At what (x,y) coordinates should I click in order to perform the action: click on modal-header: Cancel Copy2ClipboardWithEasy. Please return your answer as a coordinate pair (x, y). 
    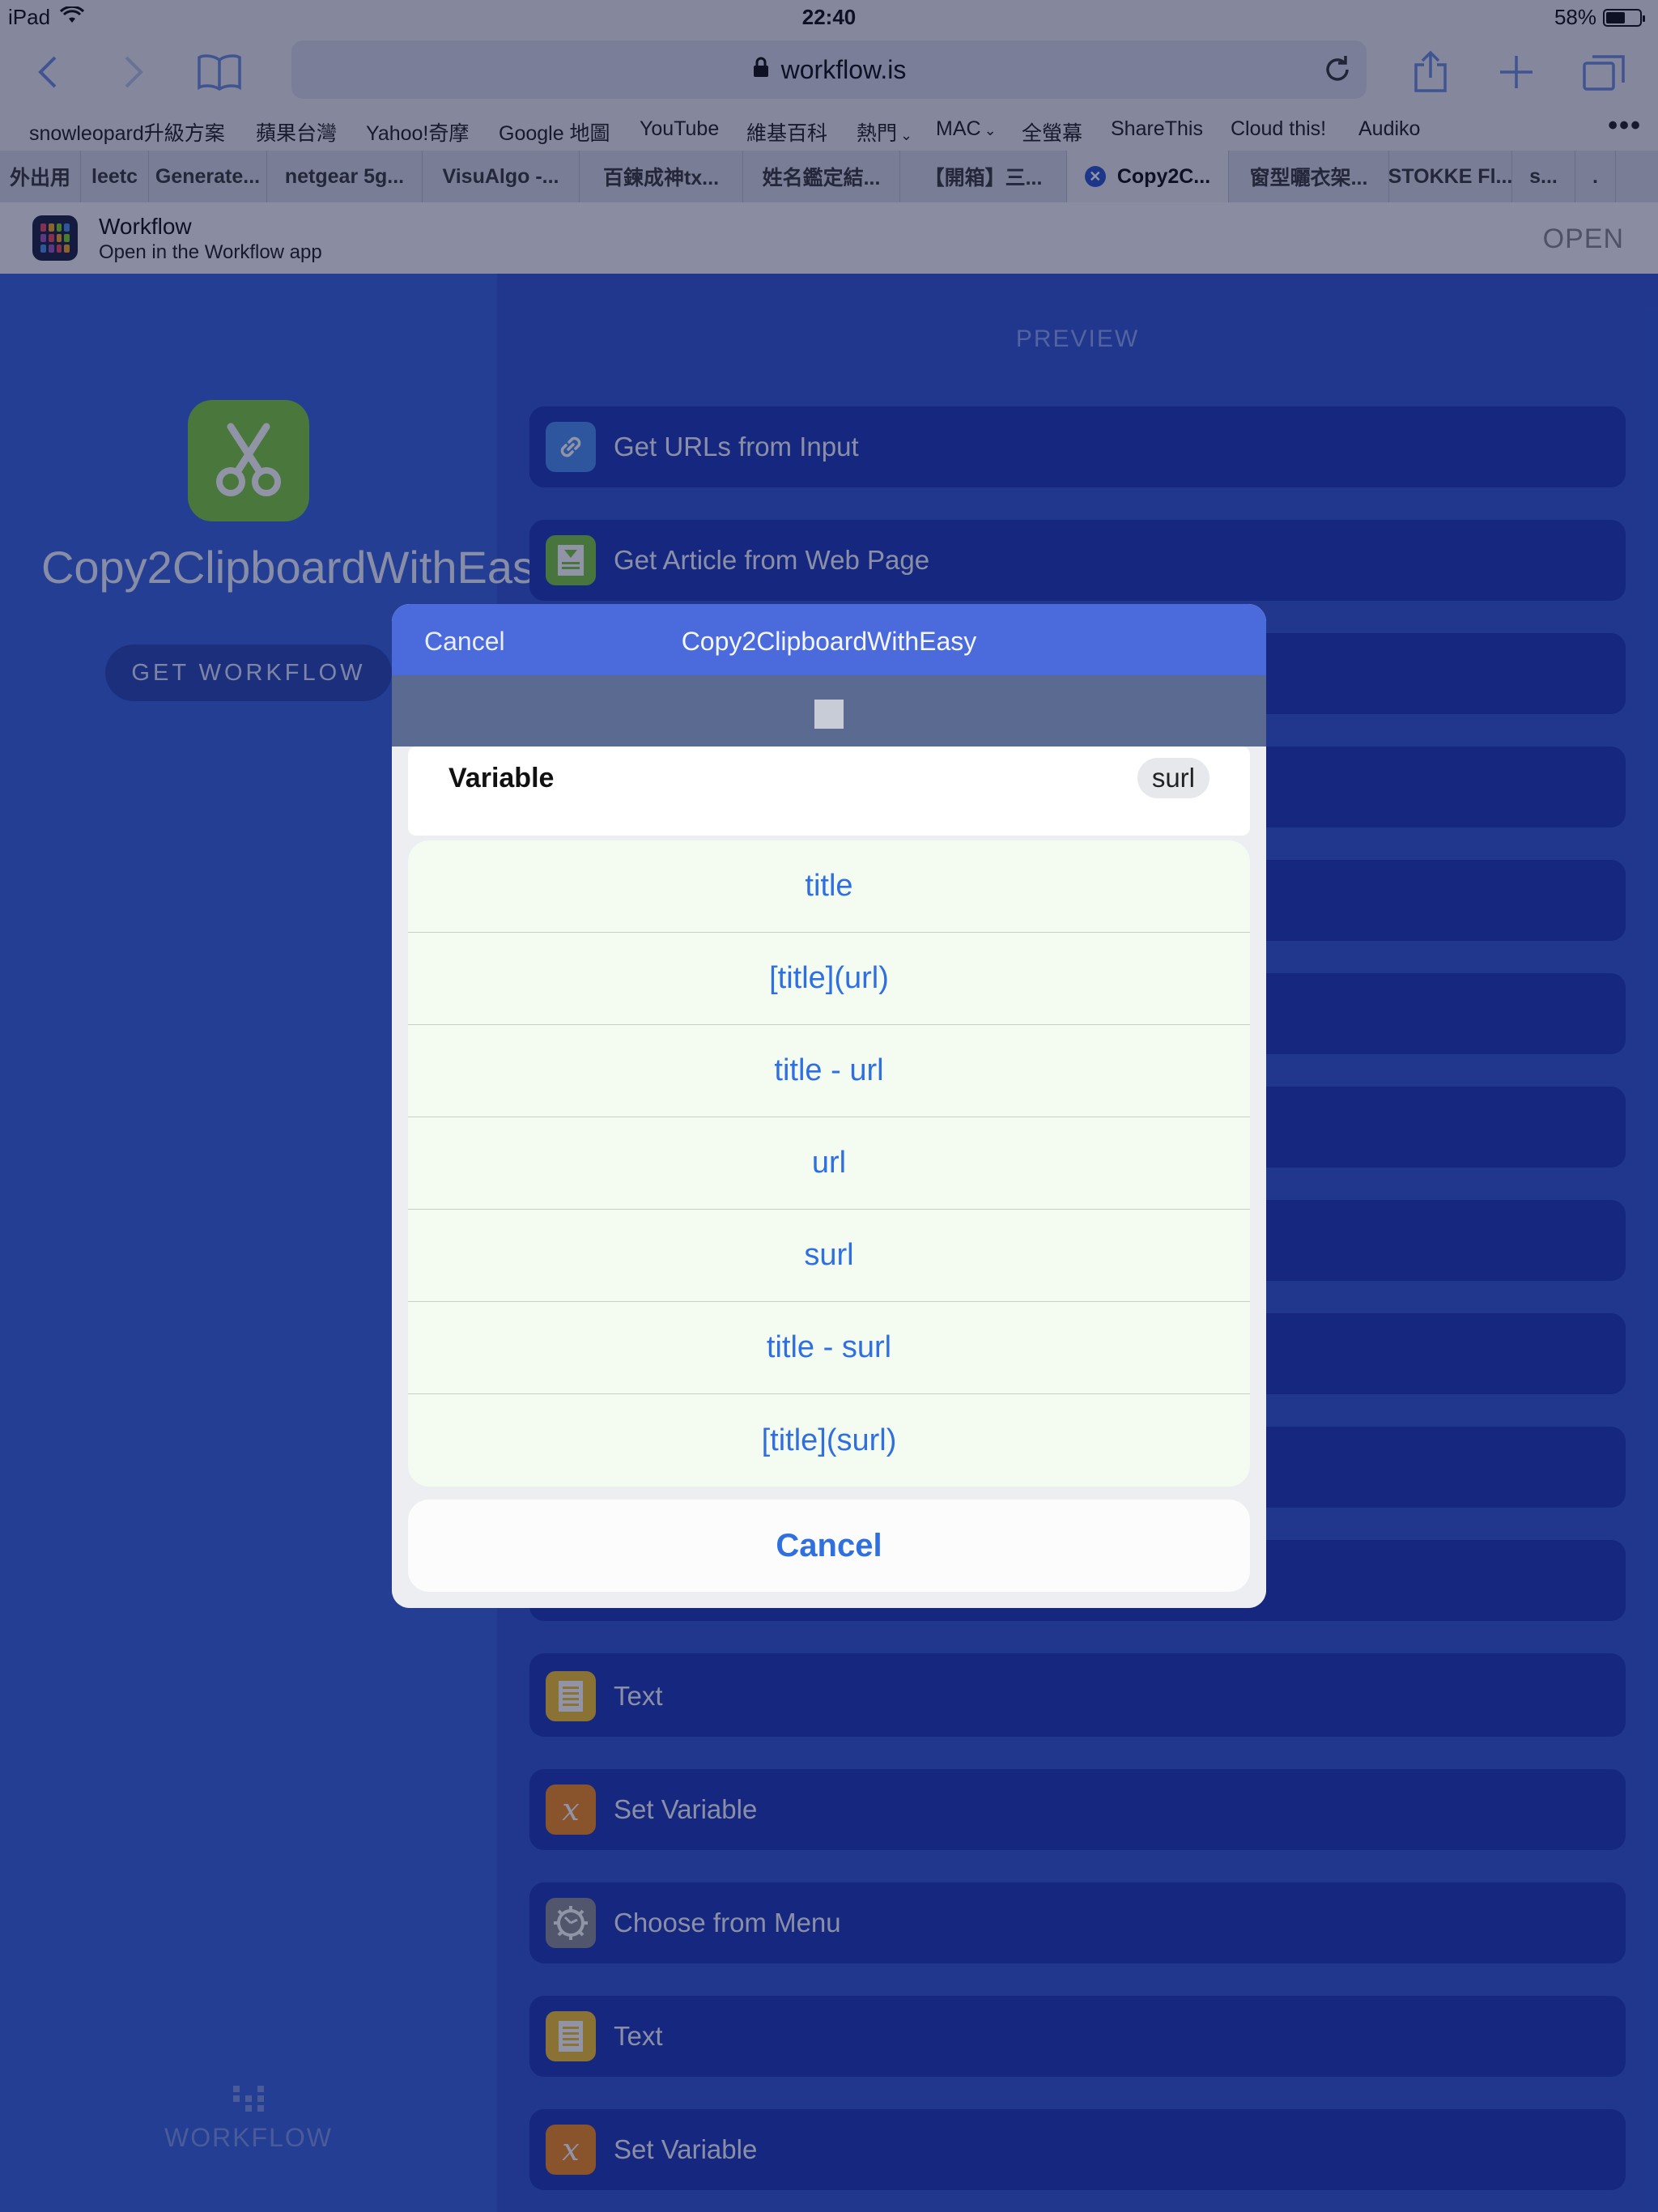
    Looking at the image, I should click on (829, 640).